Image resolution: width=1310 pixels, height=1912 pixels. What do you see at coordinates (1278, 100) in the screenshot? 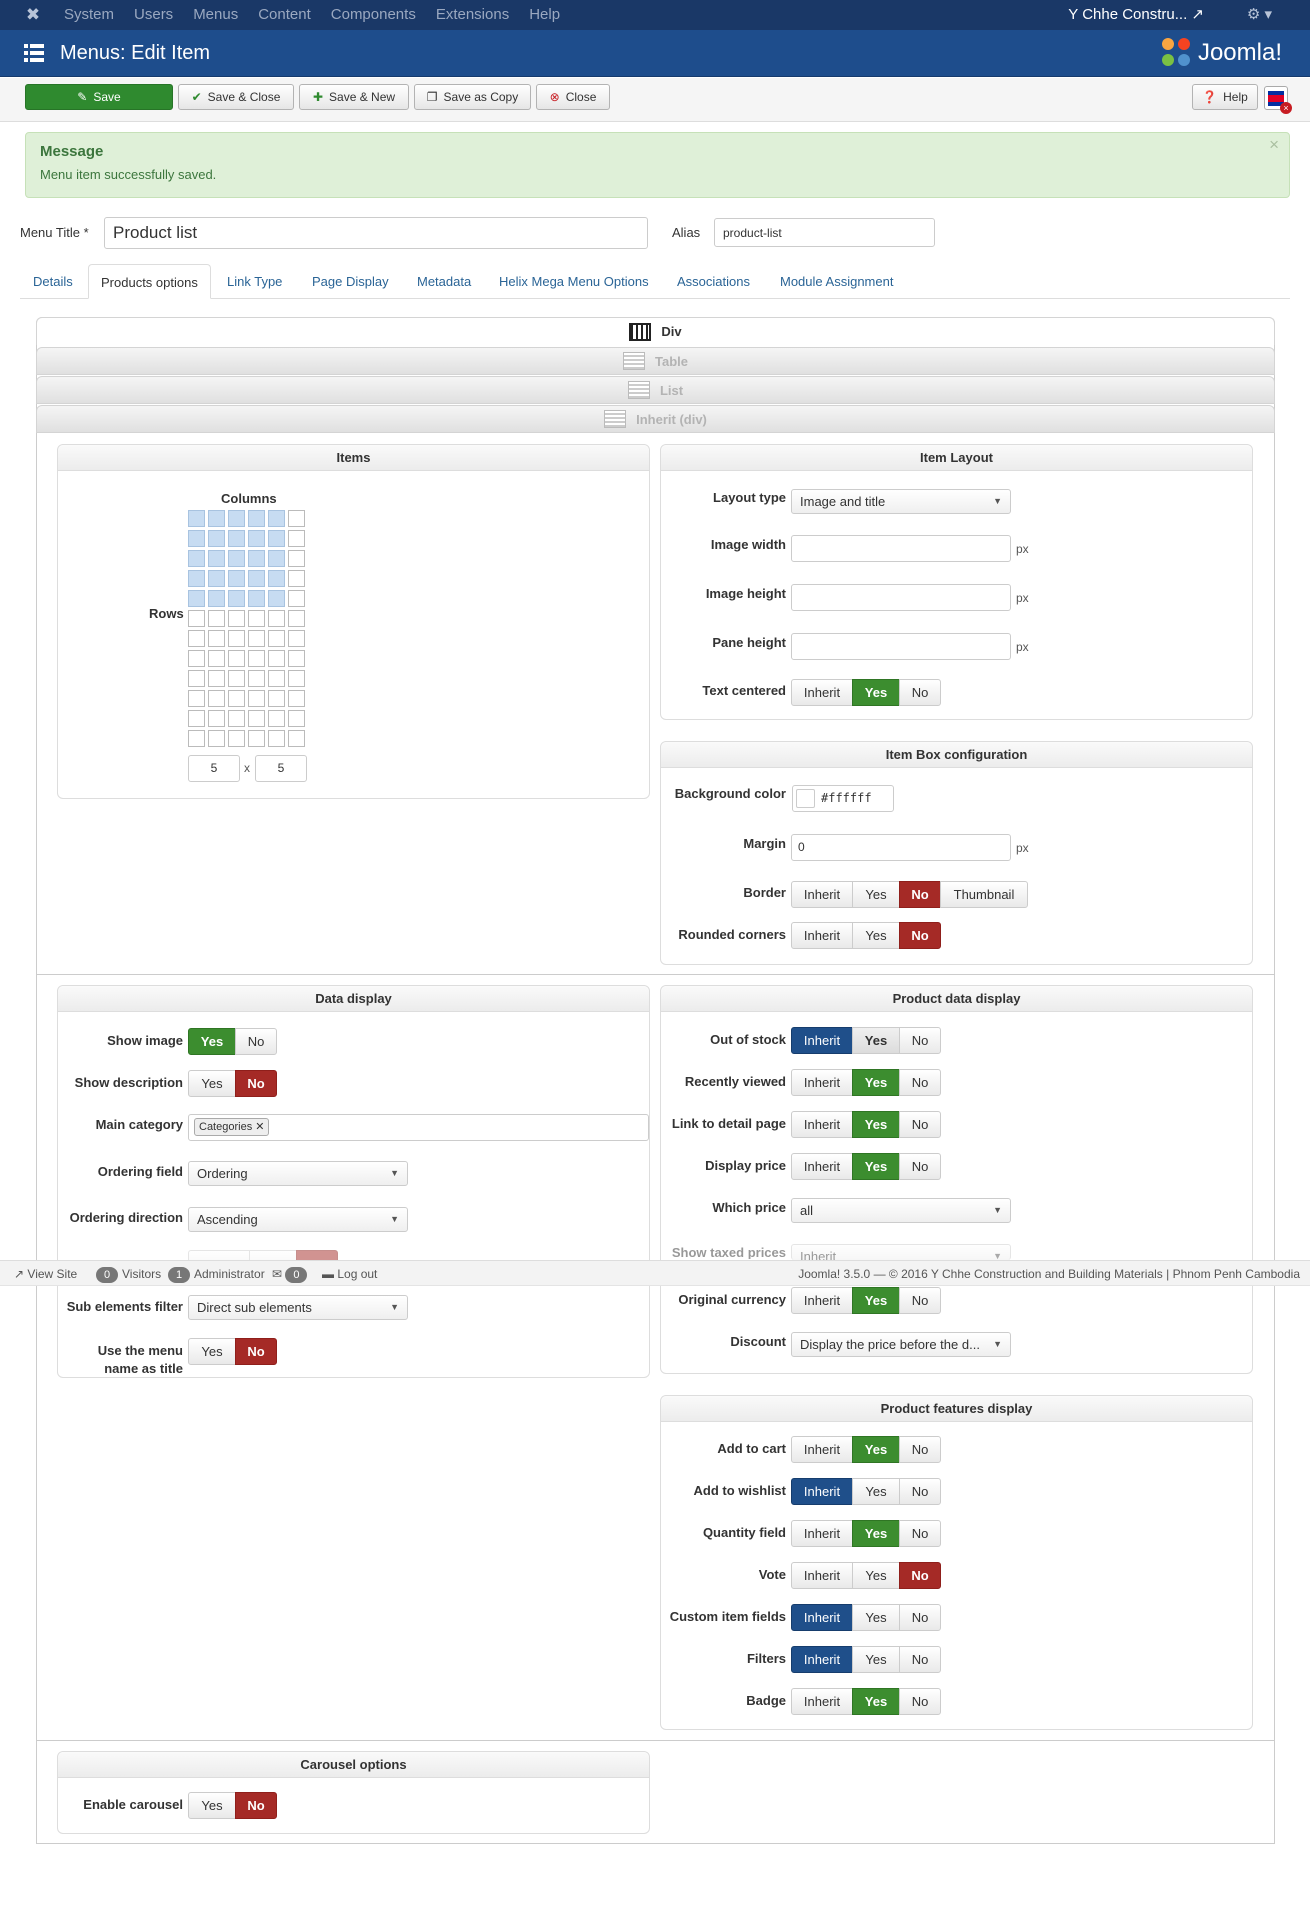
I see `language-flag-icon: ×` at bounding box center [1278, 100].